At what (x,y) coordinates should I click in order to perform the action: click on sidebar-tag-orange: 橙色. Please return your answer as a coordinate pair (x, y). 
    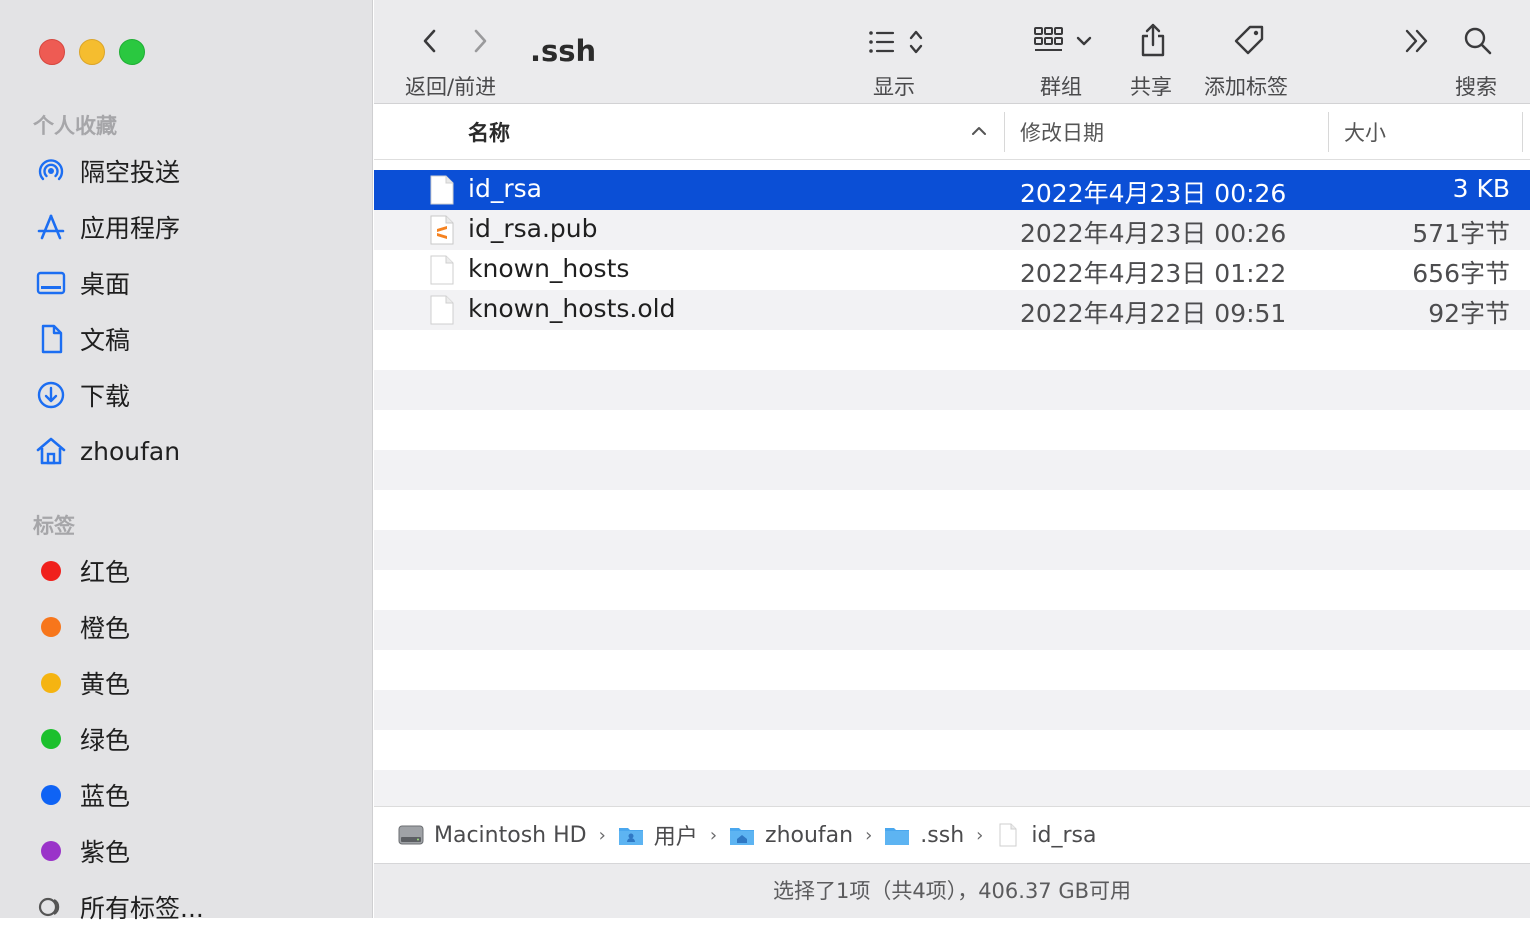
    Looking at the image, I should click on (193, 627).